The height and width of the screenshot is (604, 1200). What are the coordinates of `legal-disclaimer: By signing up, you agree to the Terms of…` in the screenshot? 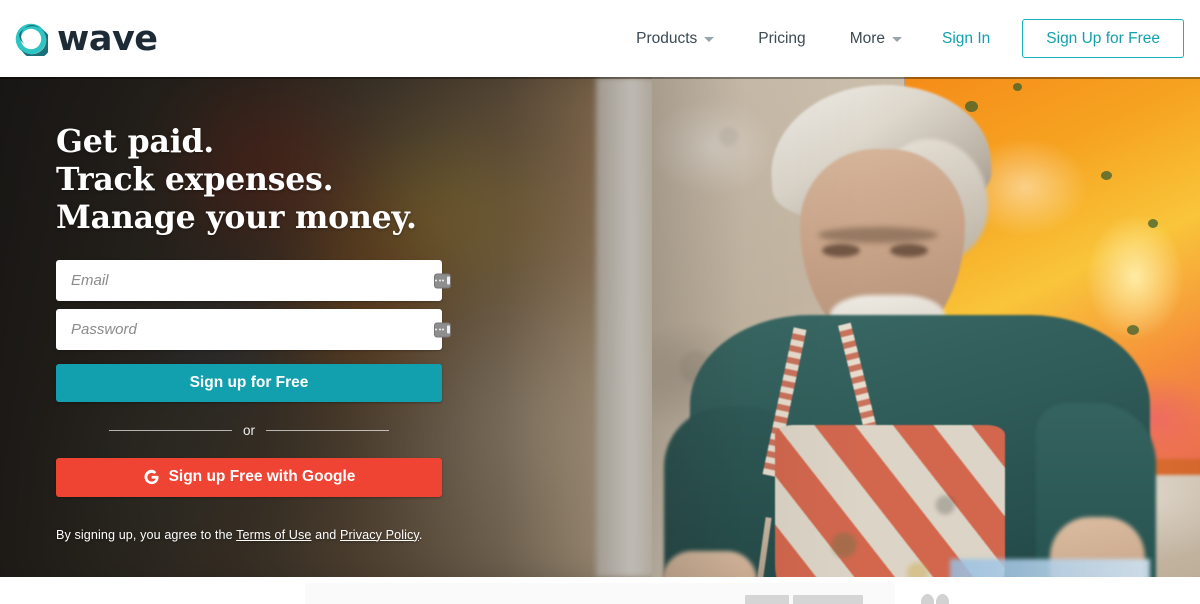 It's located at (258, 535).